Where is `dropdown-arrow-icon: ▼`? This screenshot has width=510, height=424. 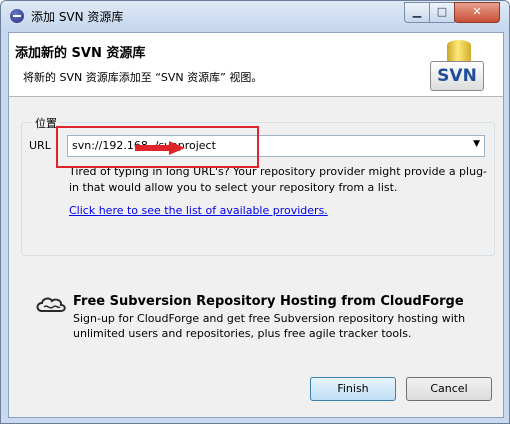
dropdown-arrow-icon: ▼ is located at coordinates (476, 144).